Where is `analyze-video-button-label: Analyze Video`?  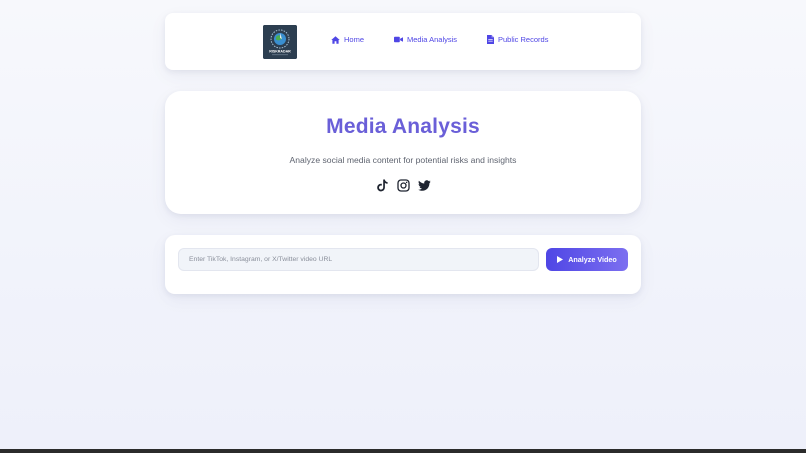 analyze-video-button-label: Analyze Video is located at coordinates (592, 259).